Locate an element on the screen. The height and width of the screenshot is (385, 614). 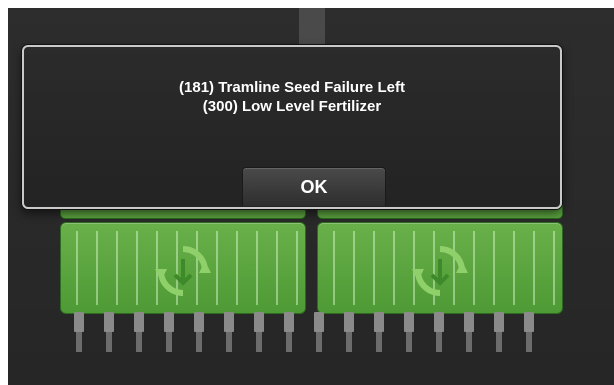
right-seeding-section is located at coordinates (440, 268).